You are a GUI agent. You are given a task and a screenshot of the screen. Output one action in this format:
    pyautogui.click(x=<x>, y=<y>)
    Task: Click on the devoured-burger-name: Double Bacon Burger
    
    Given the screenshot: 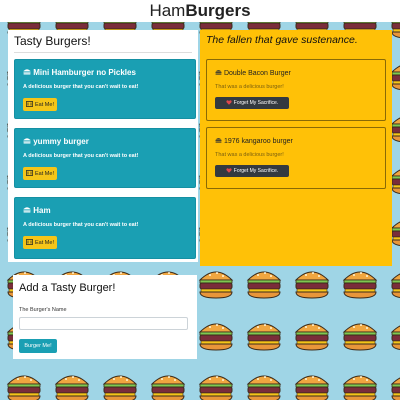 What is the action you would take?
    pyautogui.click(x=257, y=73)
    